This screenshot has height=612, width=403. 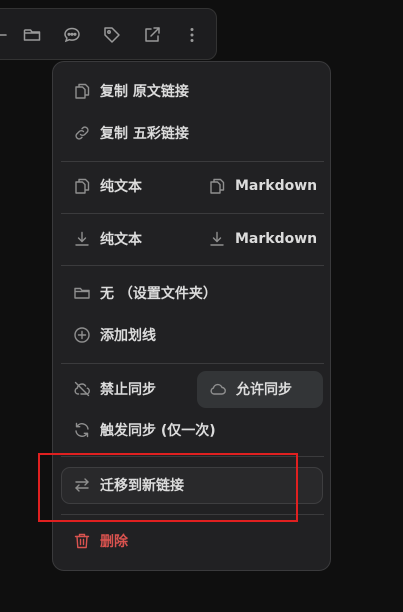 What do you see at coordinates (114, 542) in the screenshot?
I see `delete-label: 删除` at bounding box center [114, 542].